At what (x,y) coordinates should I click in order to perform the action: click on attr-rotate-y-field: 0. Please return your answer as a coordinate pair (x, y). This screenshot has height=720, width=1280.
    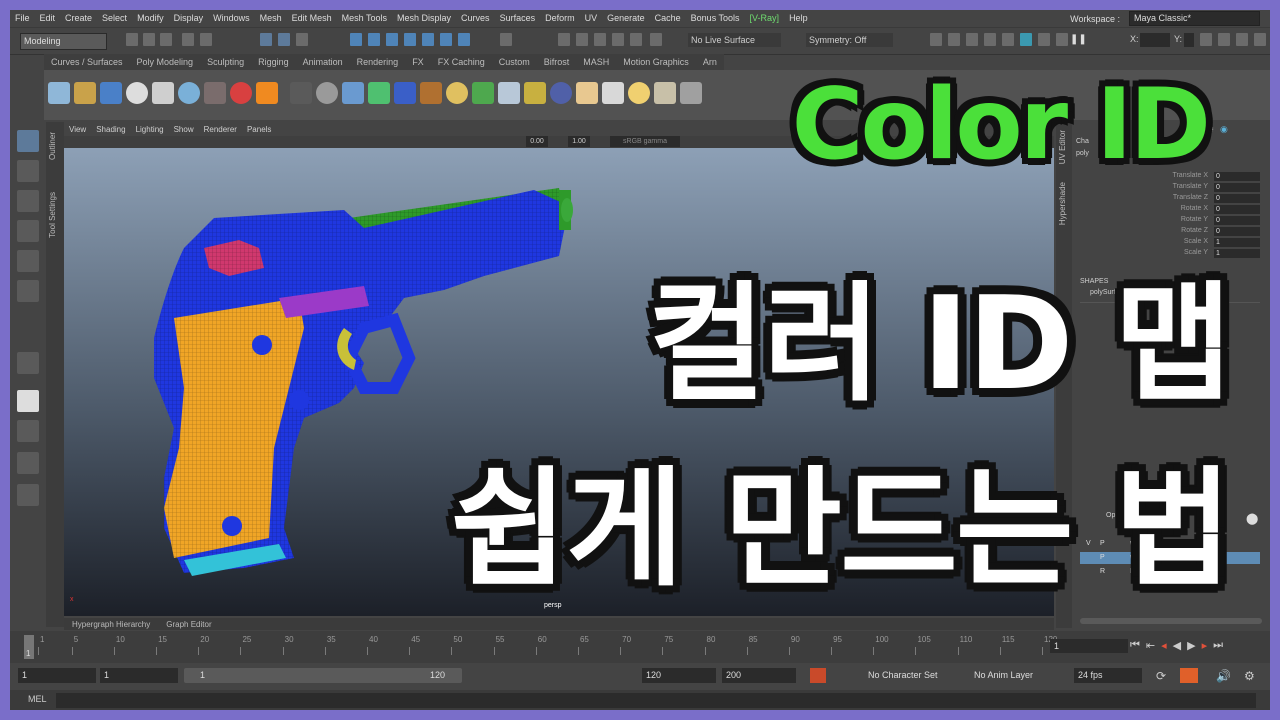
    Looking at the image, I should click on (1237, 220).